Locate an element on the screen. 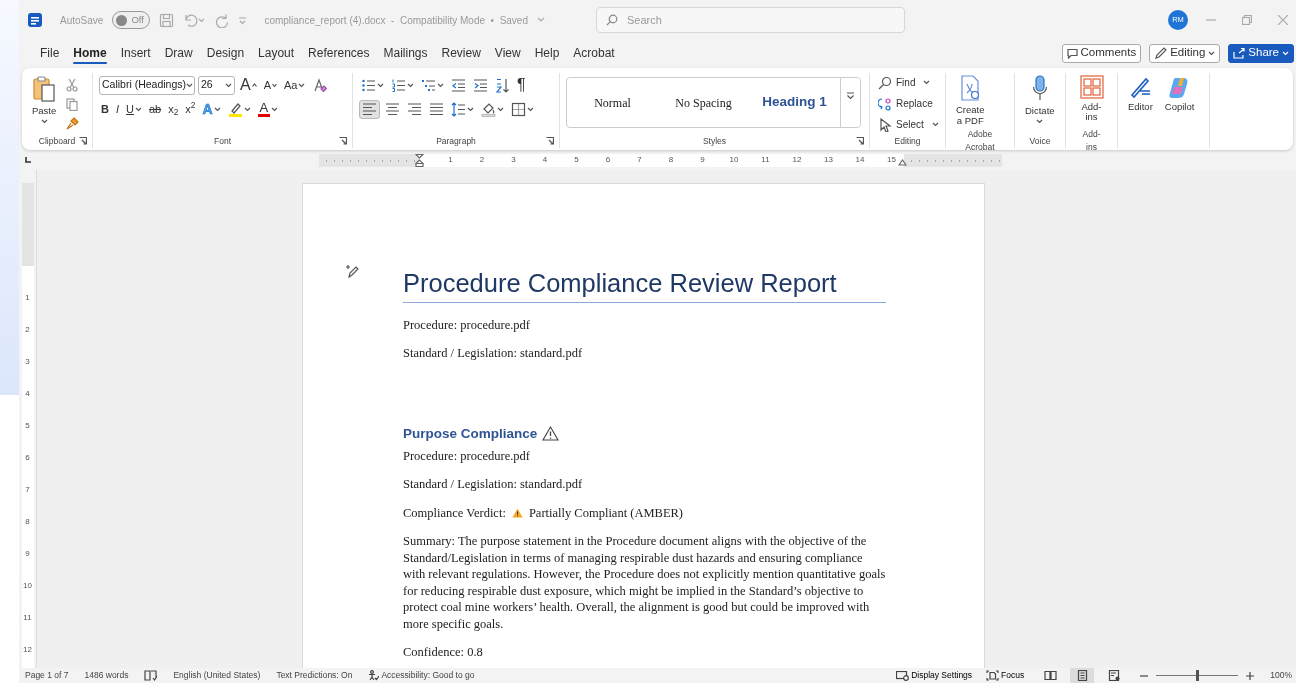 The width and height of the screenshot is (1296, 683). borders-button is located at coordinates (522, 109).